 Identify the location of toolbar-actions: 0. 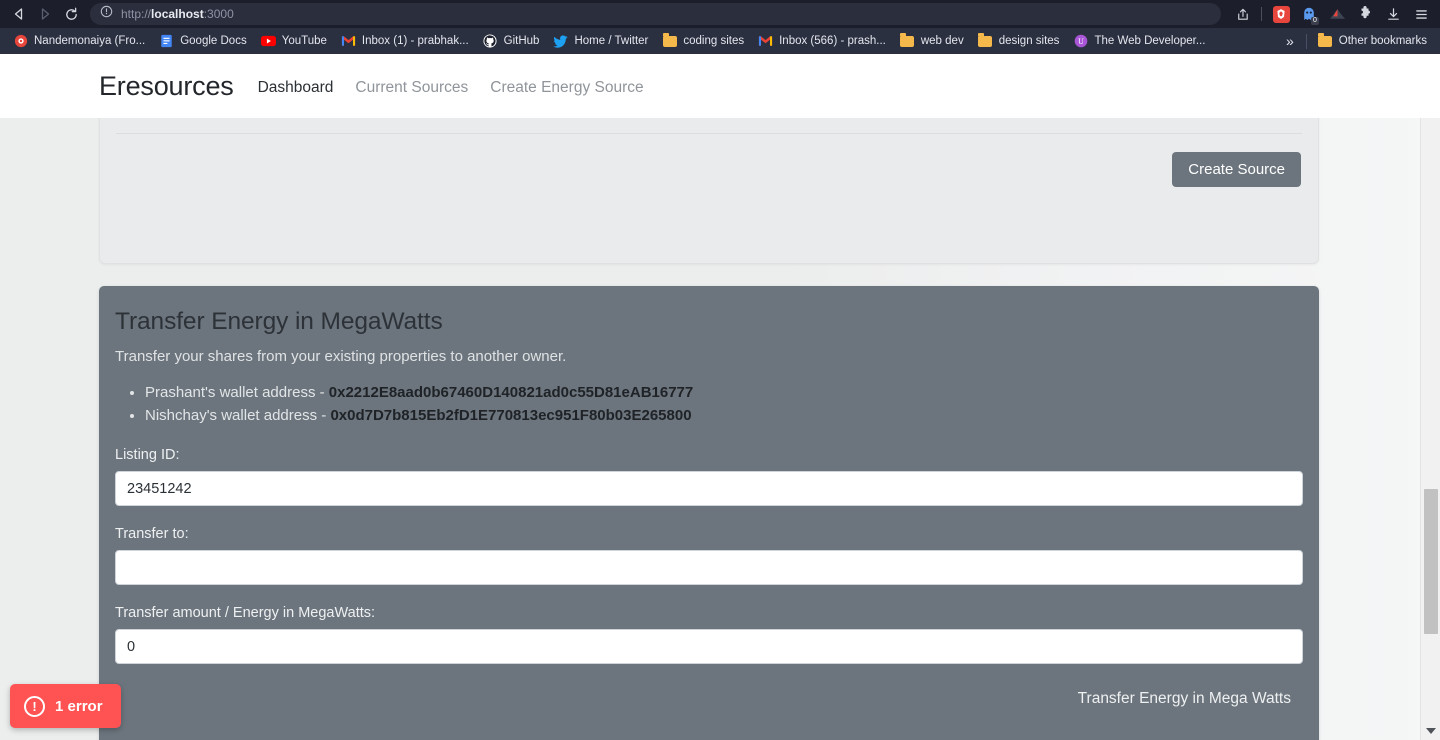
(1331, 14).